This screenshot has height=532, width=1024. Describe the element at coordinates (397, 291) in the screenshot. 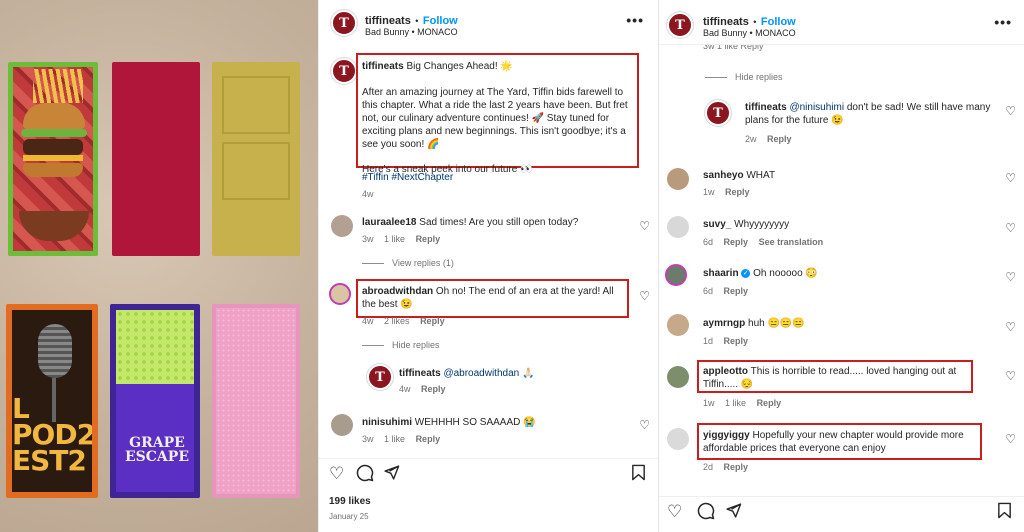

I see `comment-username: abroadwithdan` at that location.